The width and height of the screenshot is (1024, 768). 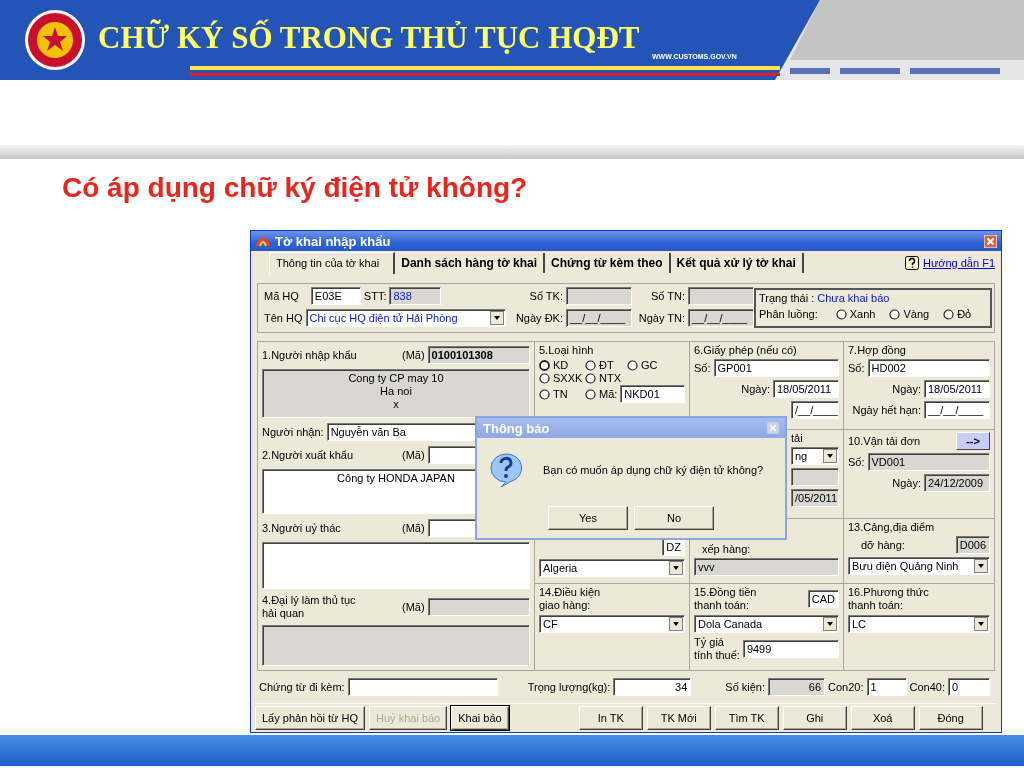 What do you see at coordinates (862, 314) in the screenshot?
I see `radio-label: Xanh` at bounding box center [862, 314].